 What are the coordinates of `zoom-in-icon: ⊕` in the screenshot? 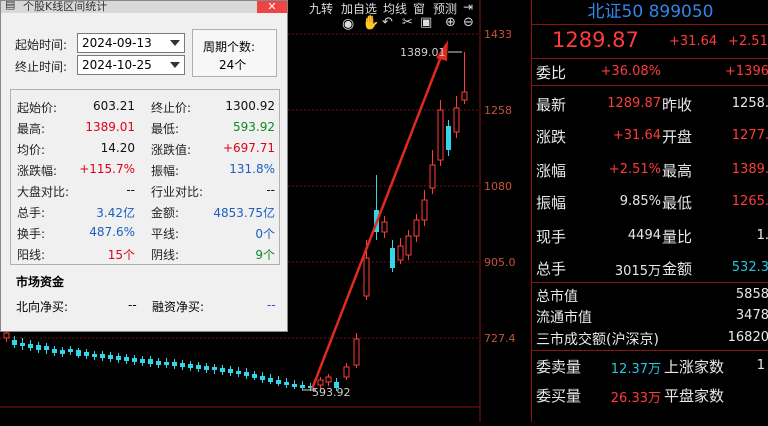 It's located at (450, 22).